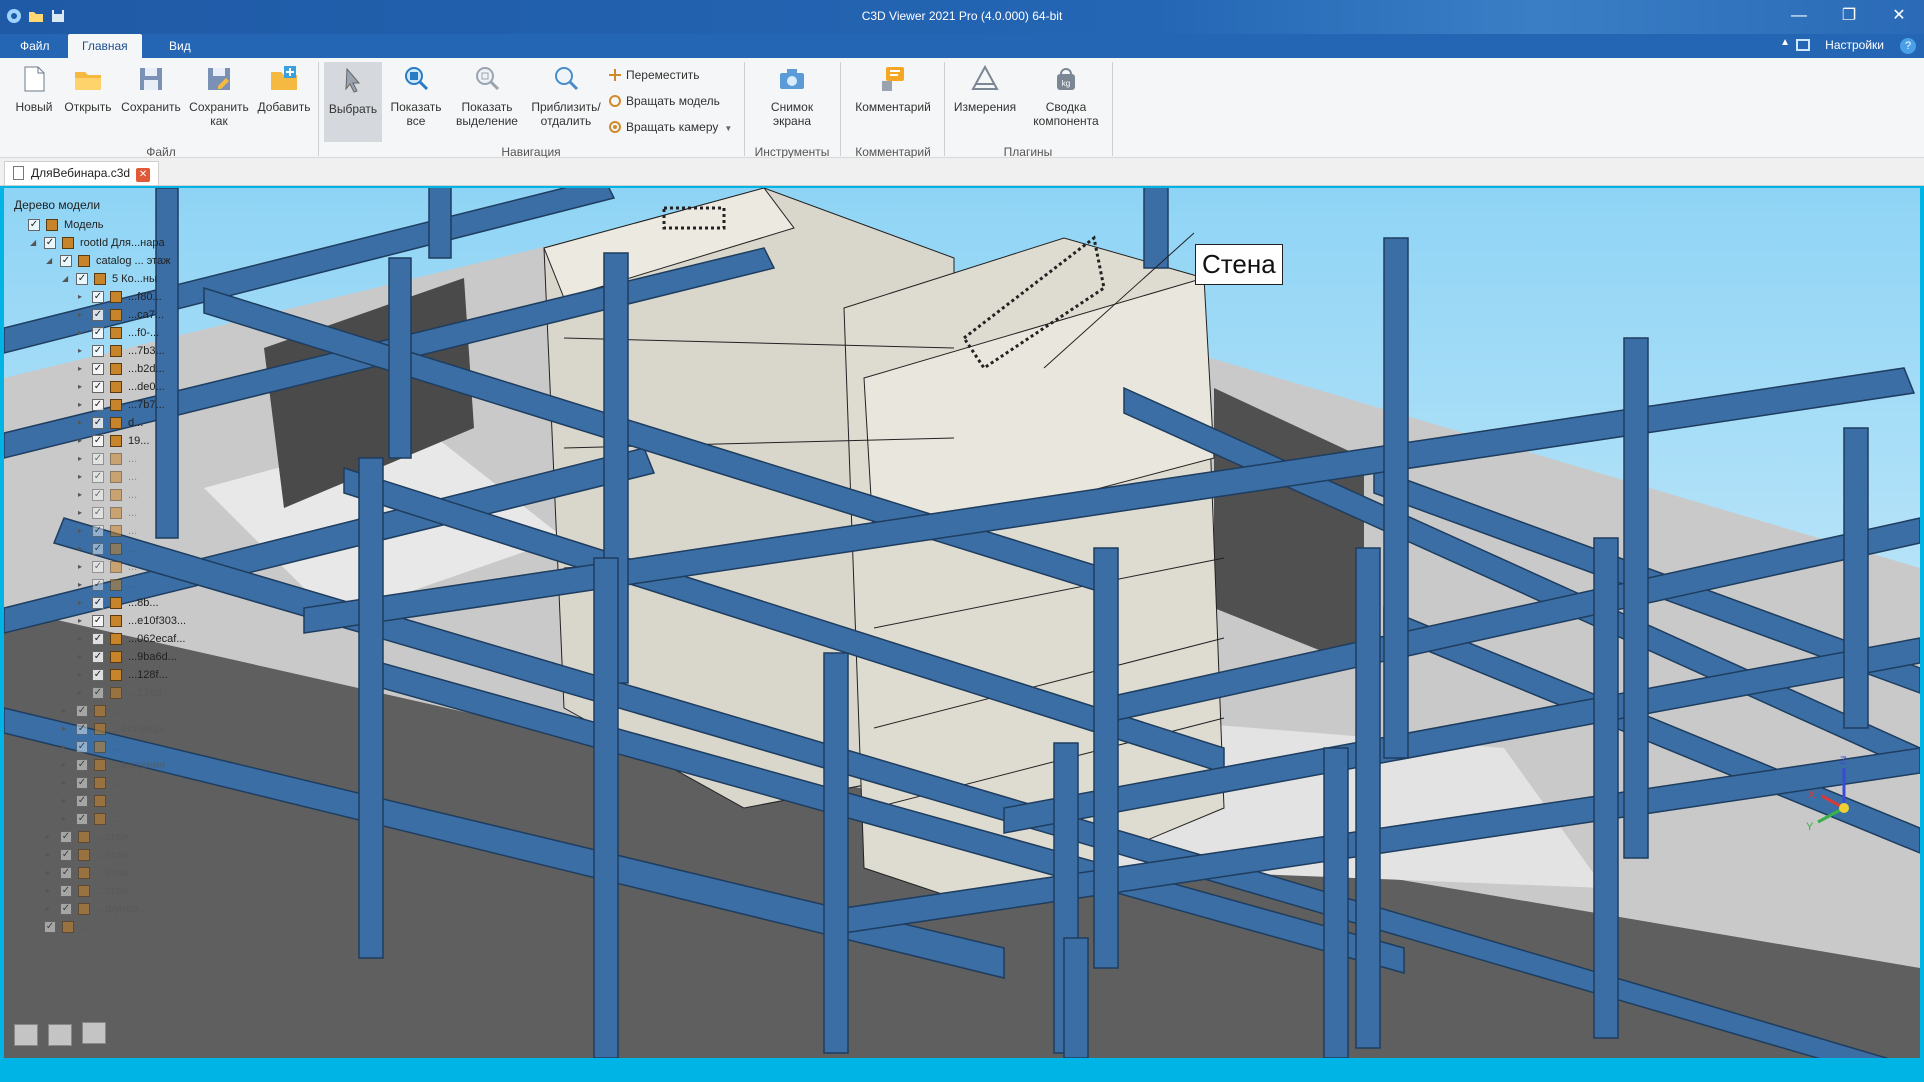  Describe the element at coordinates (1908, 46) in the screenshot. I see `help-icon: ?` at that location.